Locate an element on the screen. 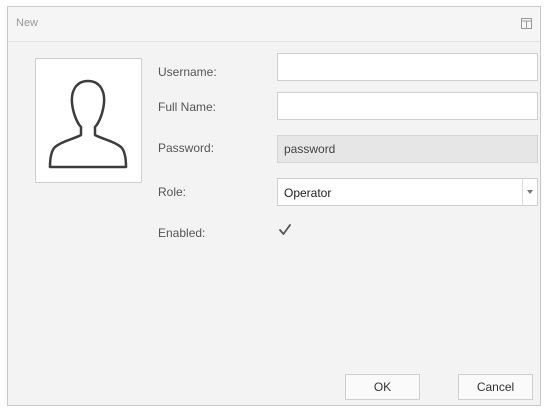 The height and width of the screenshot is (413, 548). password-field is located at coordinates (407, 149).